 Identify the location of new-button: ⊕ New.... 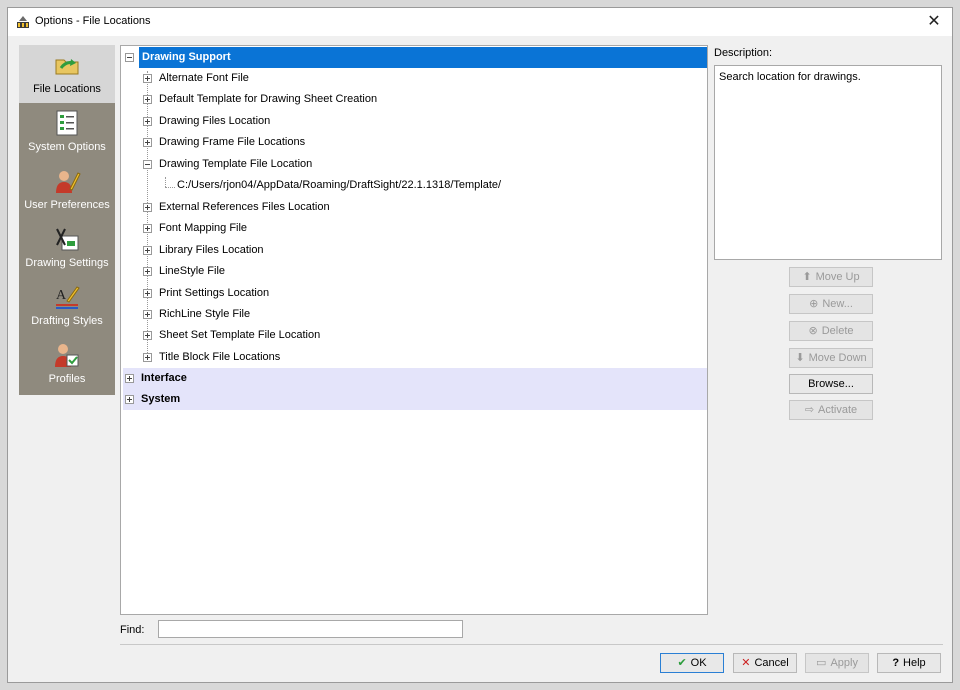
(831, 304).